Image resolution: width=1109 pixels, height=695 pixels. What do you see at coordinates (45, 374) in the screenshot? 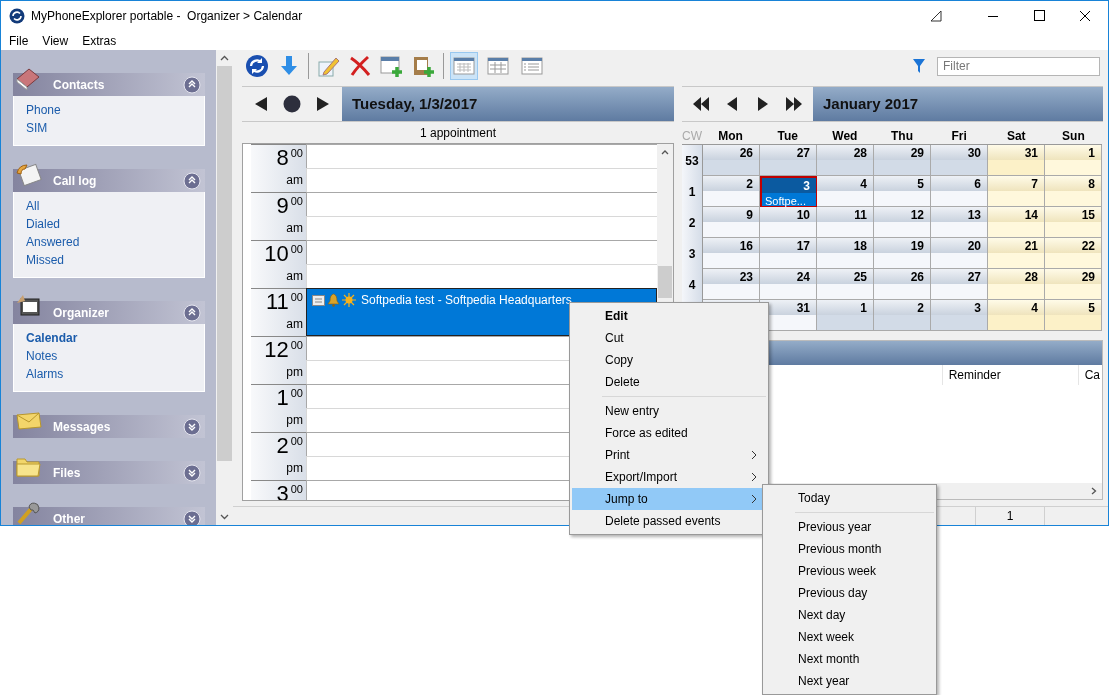
I see `sidebar-link: Alarms` at bounding box center [45, 374].